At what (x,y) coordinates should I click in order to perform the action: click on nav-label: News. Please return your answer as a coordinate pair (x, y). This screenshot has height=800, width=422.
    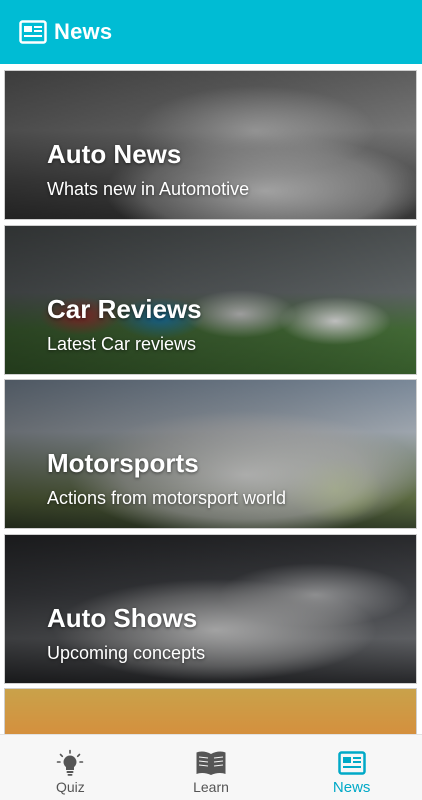
    Looking at the image, I should click on (351, 787).